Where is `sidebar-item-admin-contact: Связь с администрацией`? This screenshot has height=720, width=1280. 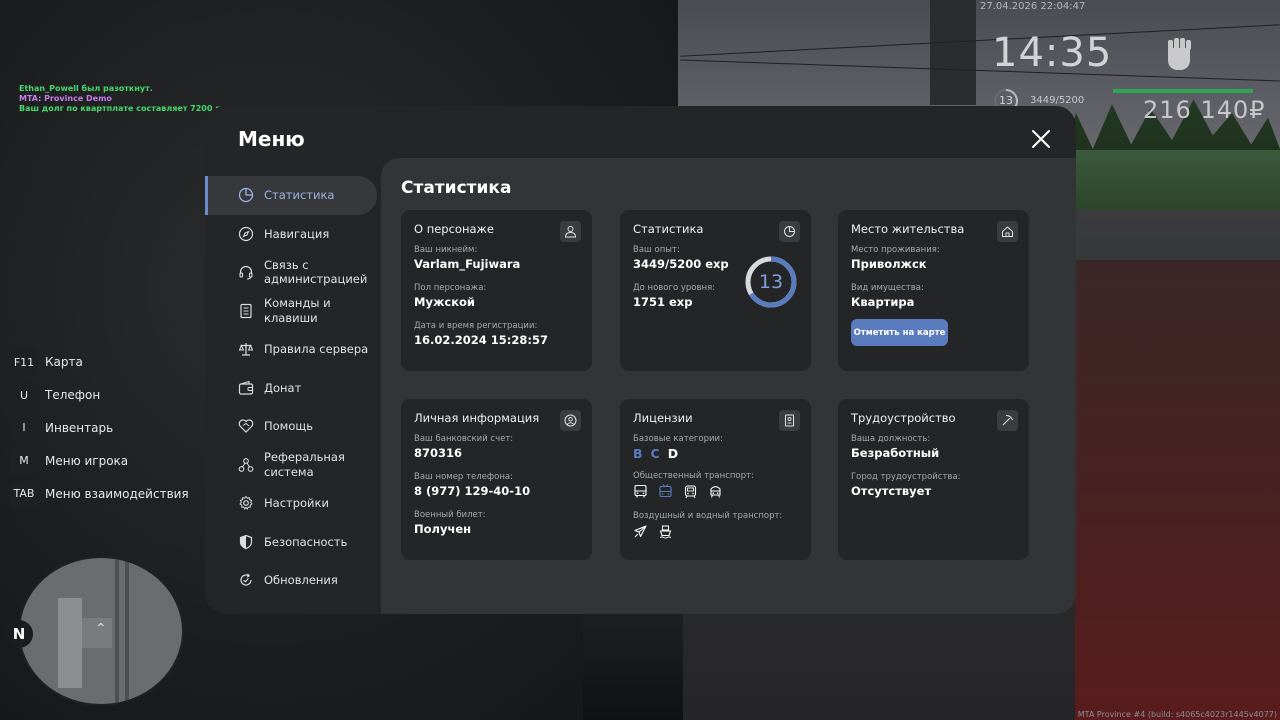 sidebar-item-admin-contact: Связь с администрацией is located at coordinates (291, 272).